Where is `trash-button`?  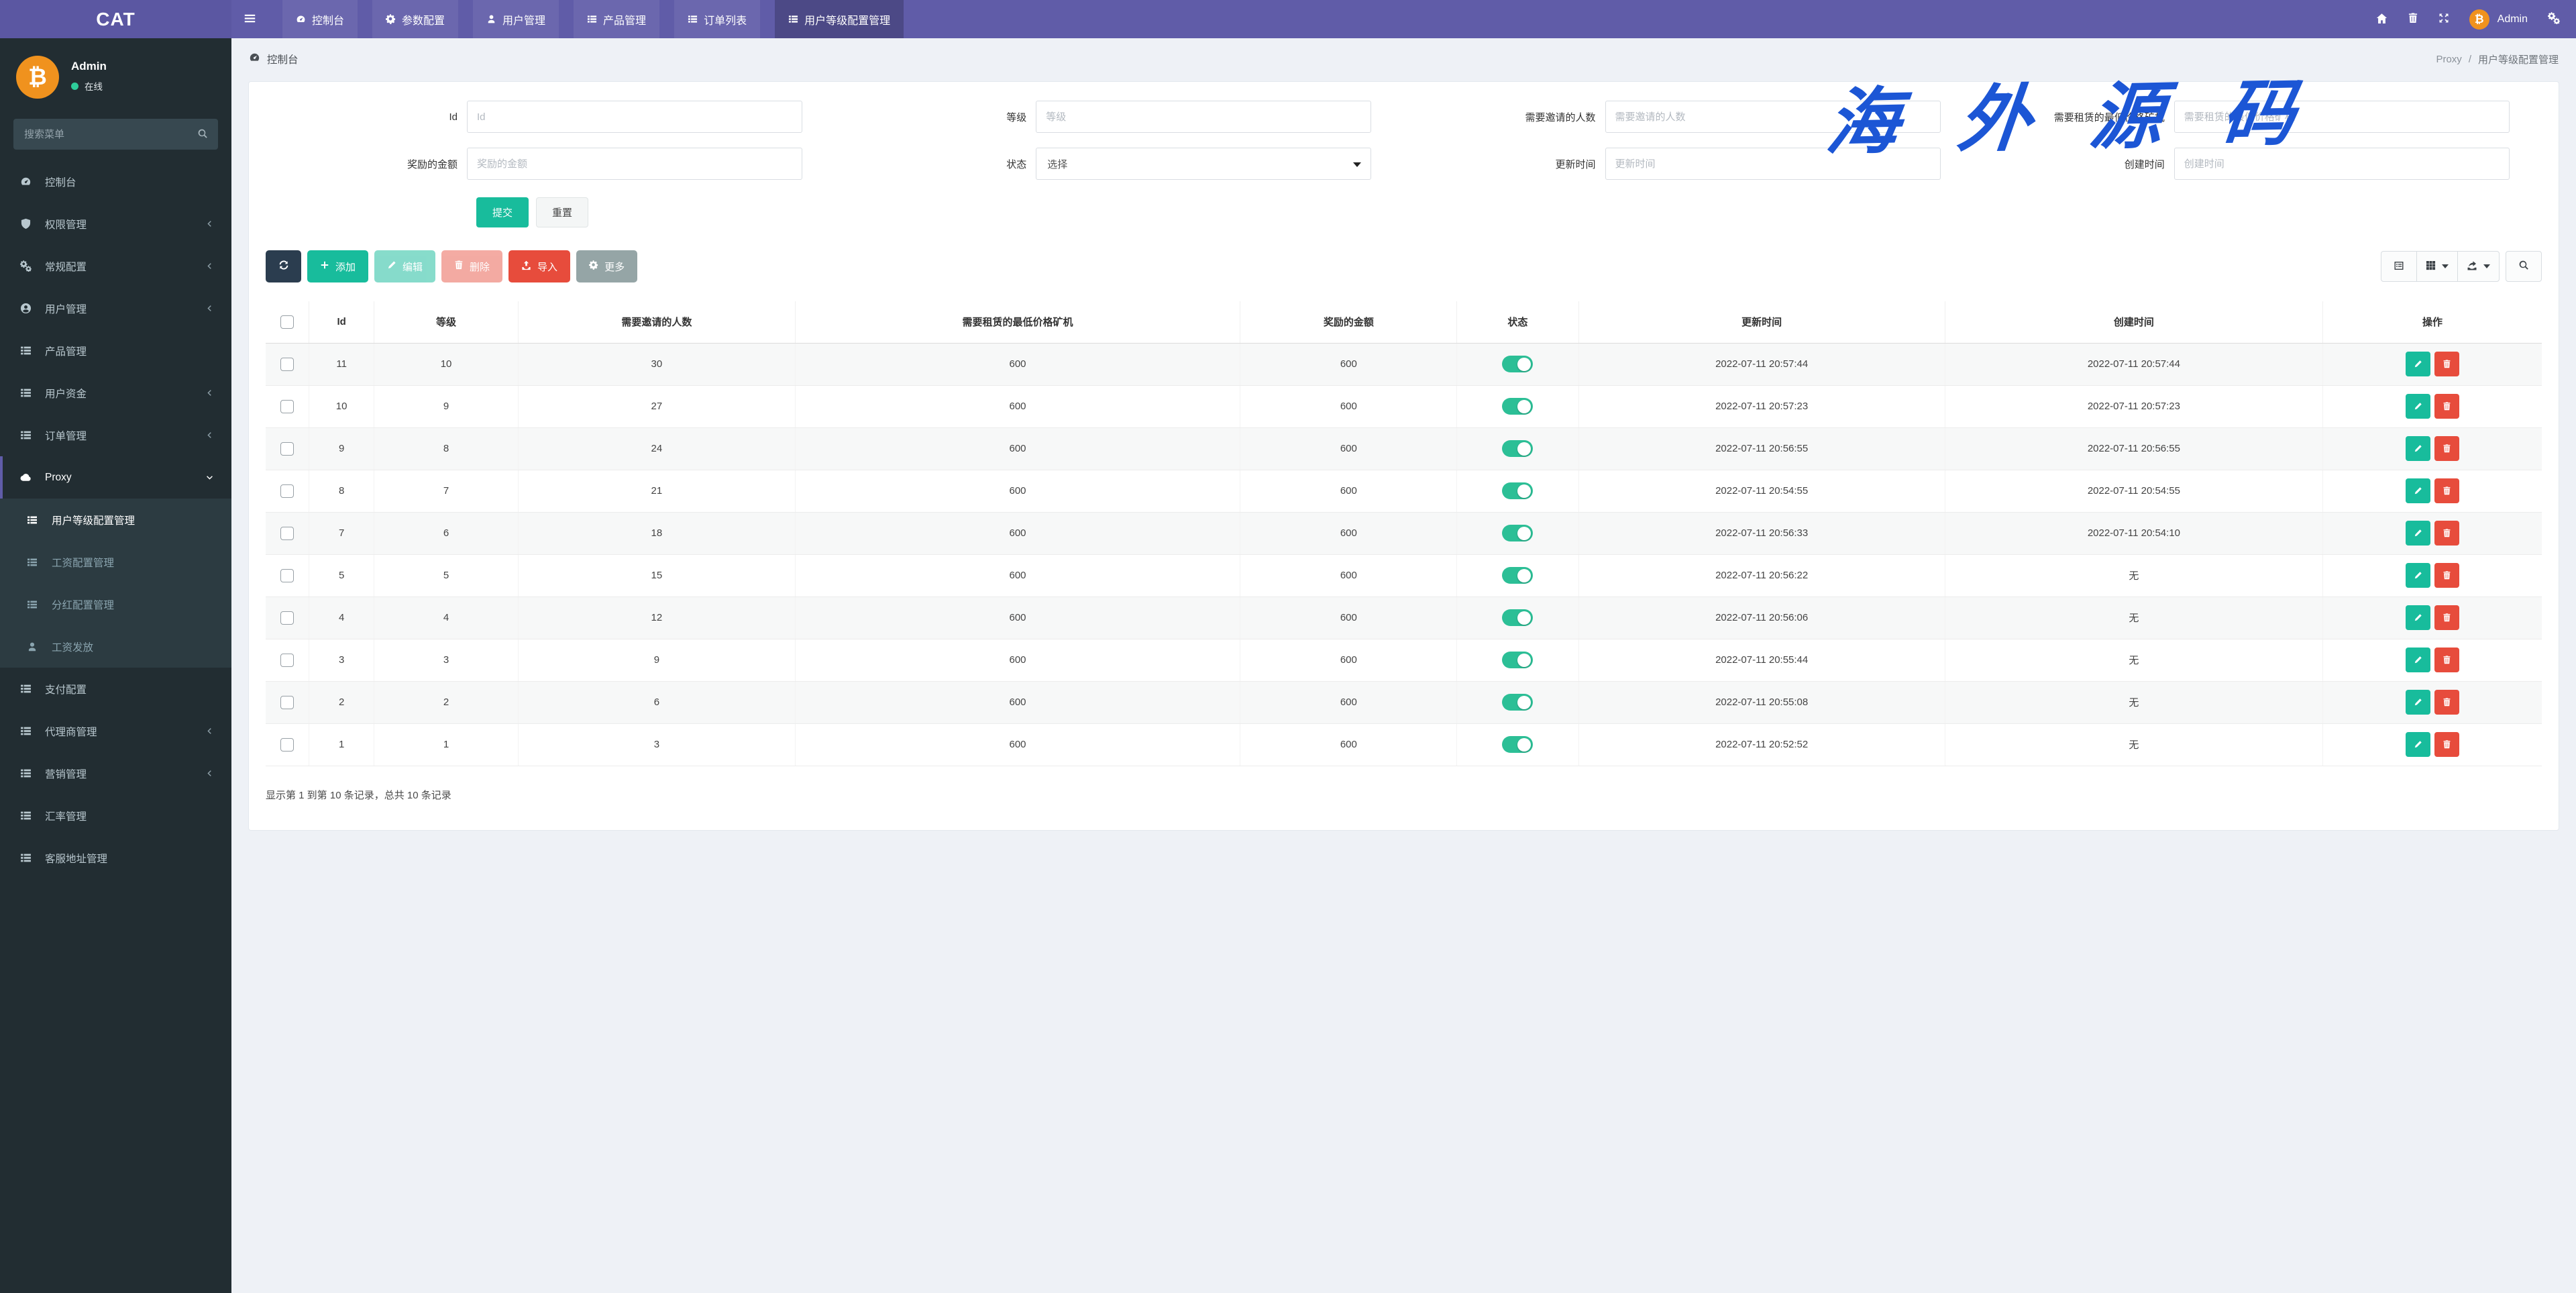
trash-button is located at coordinates (2413, 19).